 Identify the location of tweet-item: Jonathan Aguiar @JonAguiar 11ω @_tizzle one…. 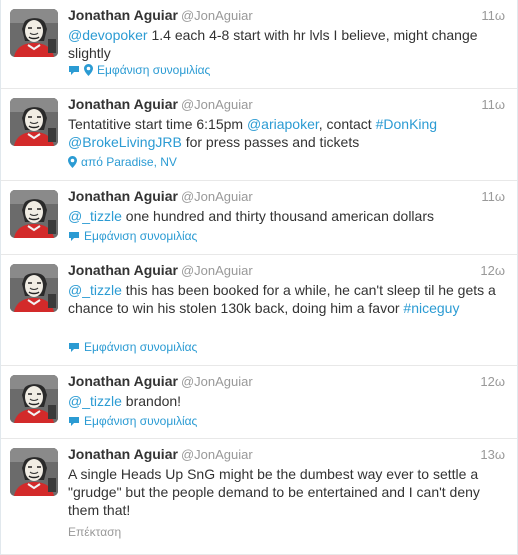
(259, 218).